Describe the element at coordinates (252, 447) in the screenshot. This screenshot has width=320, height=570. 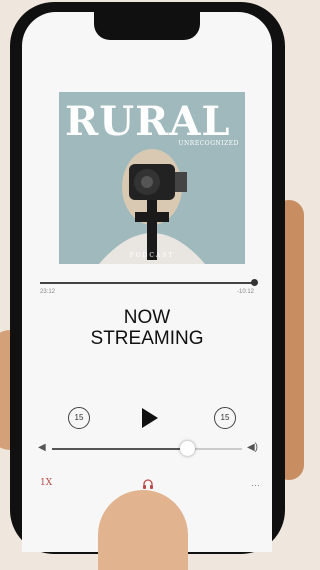
I see `volume-high-icon: ◀)` at that location.